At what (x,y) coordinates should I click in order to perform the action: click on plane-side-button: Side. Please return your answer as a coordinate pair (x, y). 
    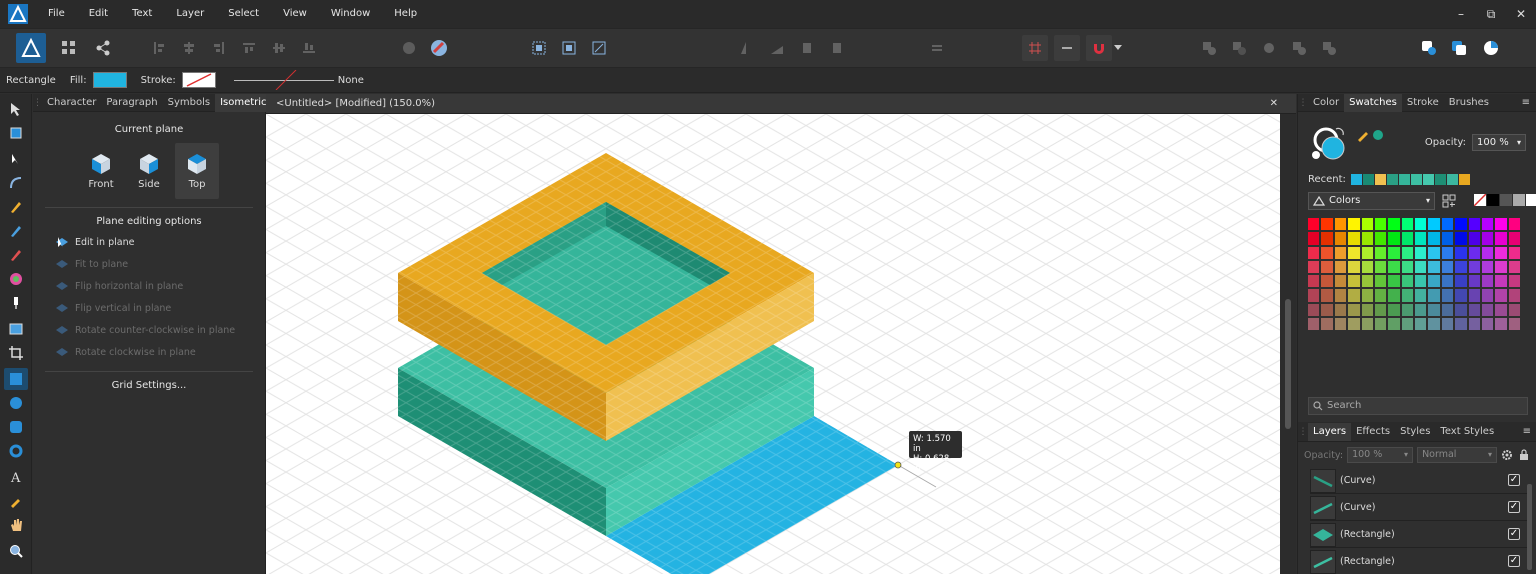
    Looking at the image, I should click on (149, 171).